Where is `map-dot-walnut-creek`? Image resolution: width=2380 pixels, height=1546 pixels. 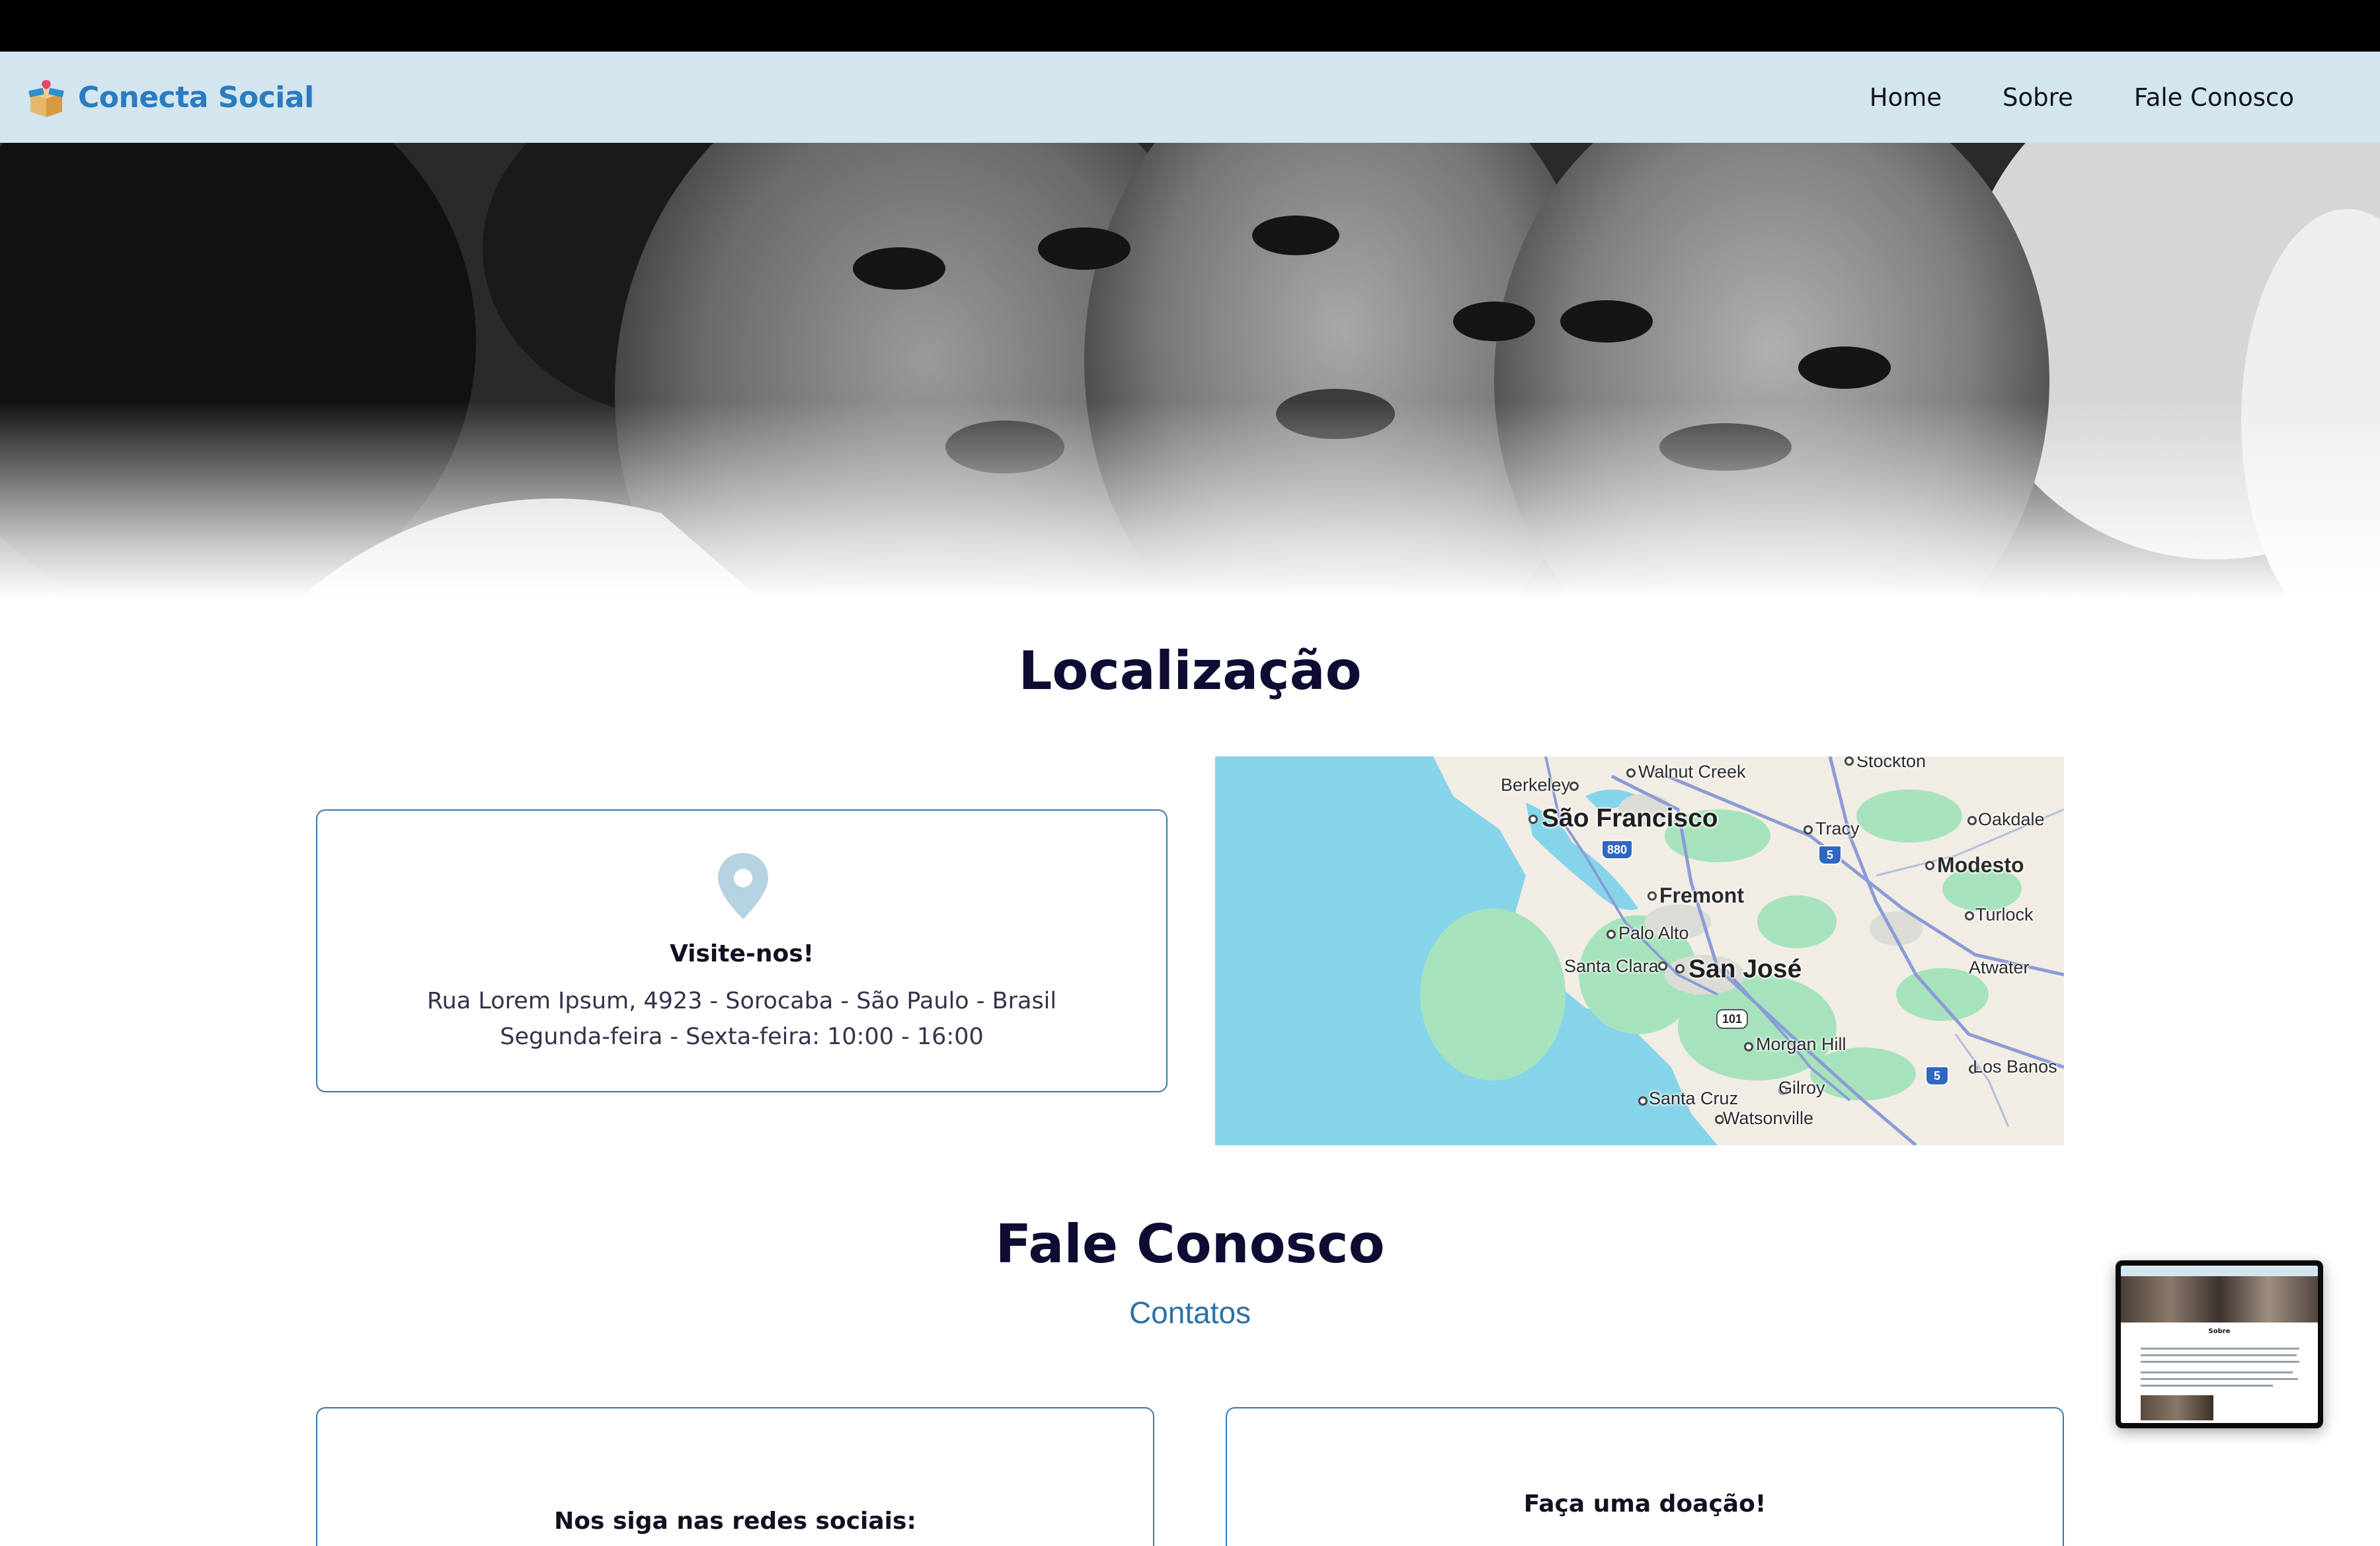 map-dot-walnut-creek is located at coordinates (1631, 773).